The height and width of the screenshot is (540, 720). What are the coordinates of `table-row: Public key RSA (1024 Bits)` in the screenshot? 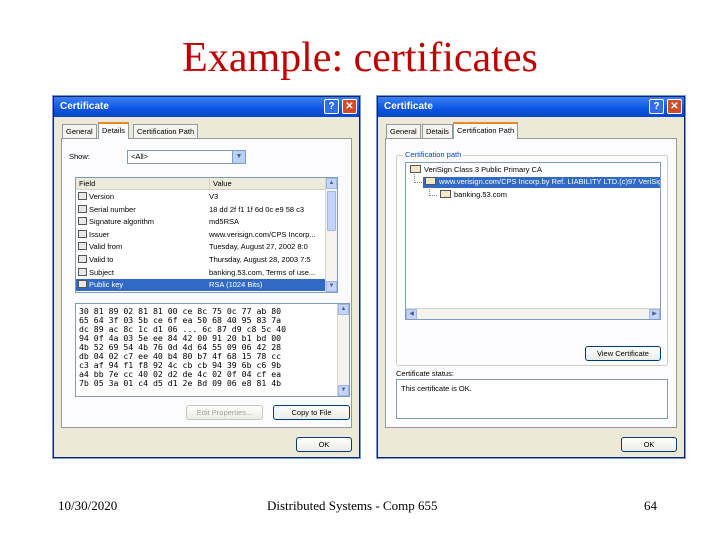 It's located at (200, 285).